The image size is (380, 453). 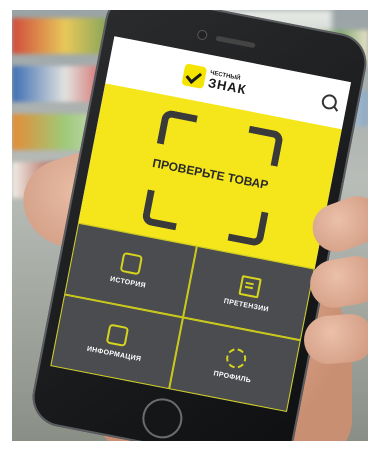 I want to click on checkmark-logo-icon, so click(x=194, y=76).